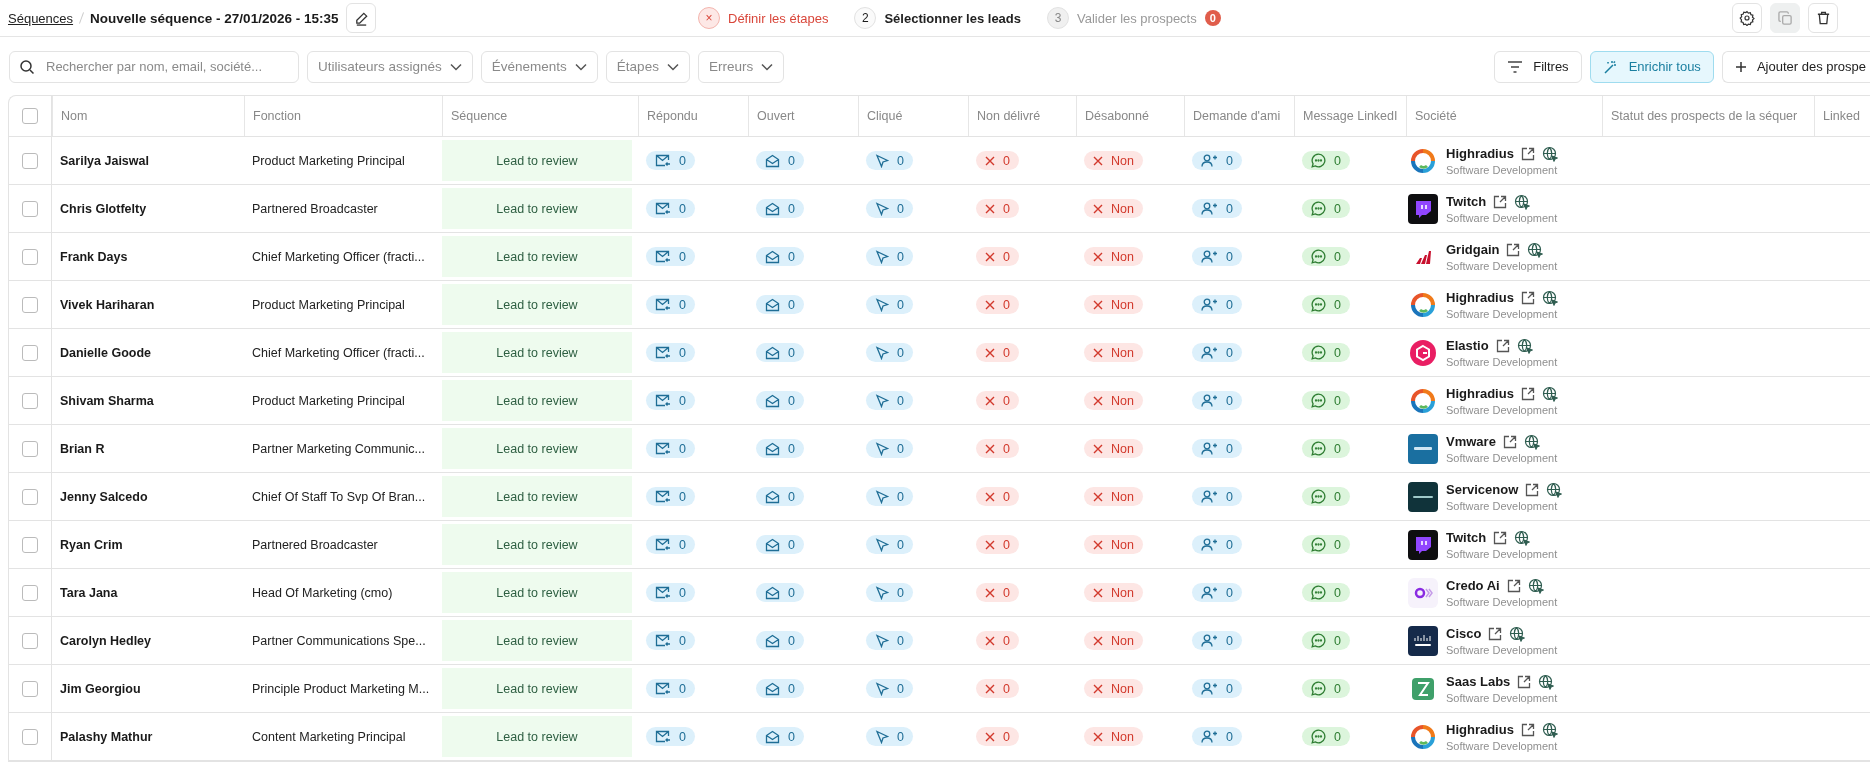 The image size is (1870, 763). Describe the element at coordinates (1795, 66) in the screenshot. I see `add-button: Ajouter des prospe` at that location.